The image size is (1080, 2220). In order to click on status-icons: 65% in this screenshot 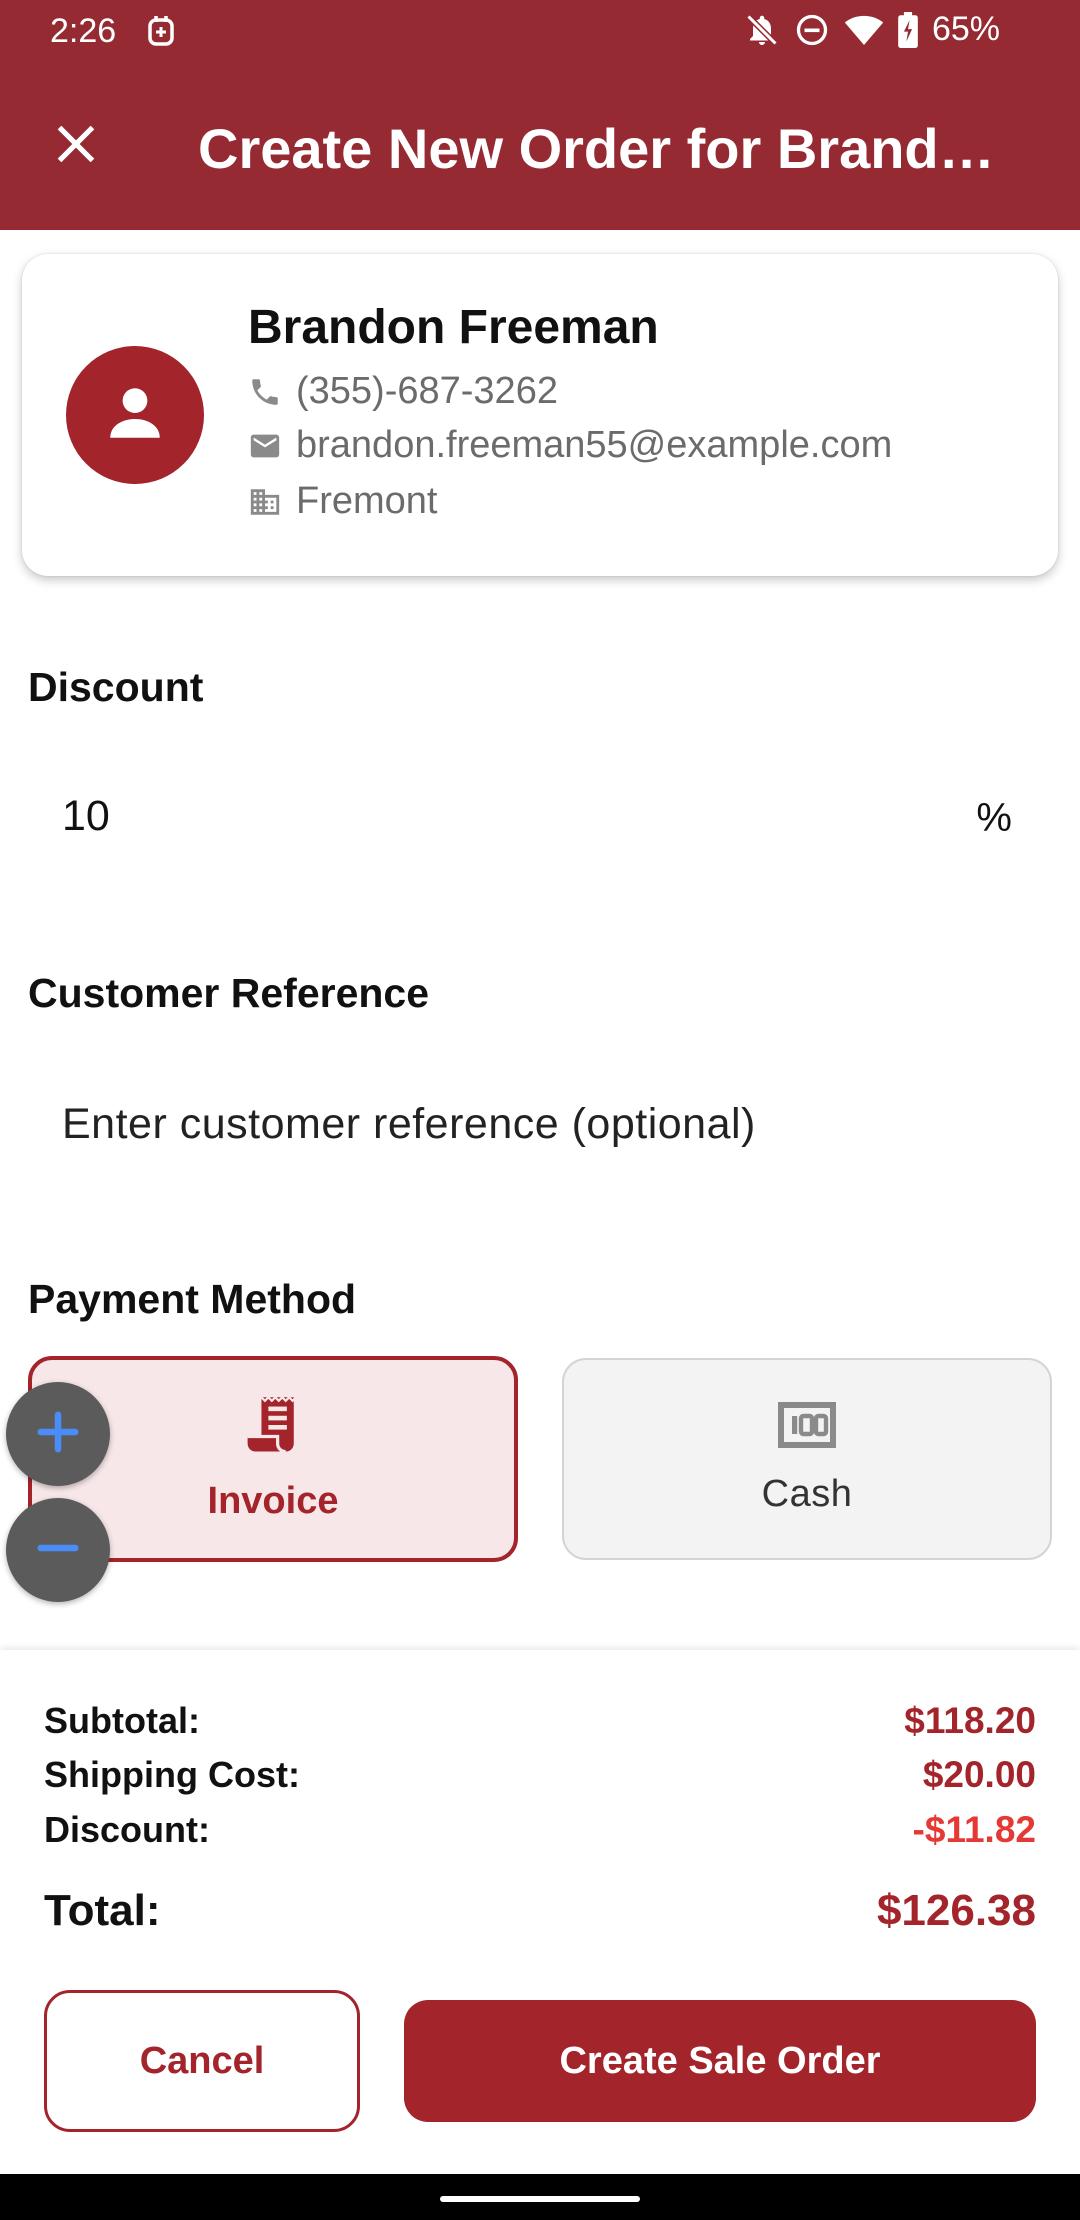, I will do `click(872, 29)`.